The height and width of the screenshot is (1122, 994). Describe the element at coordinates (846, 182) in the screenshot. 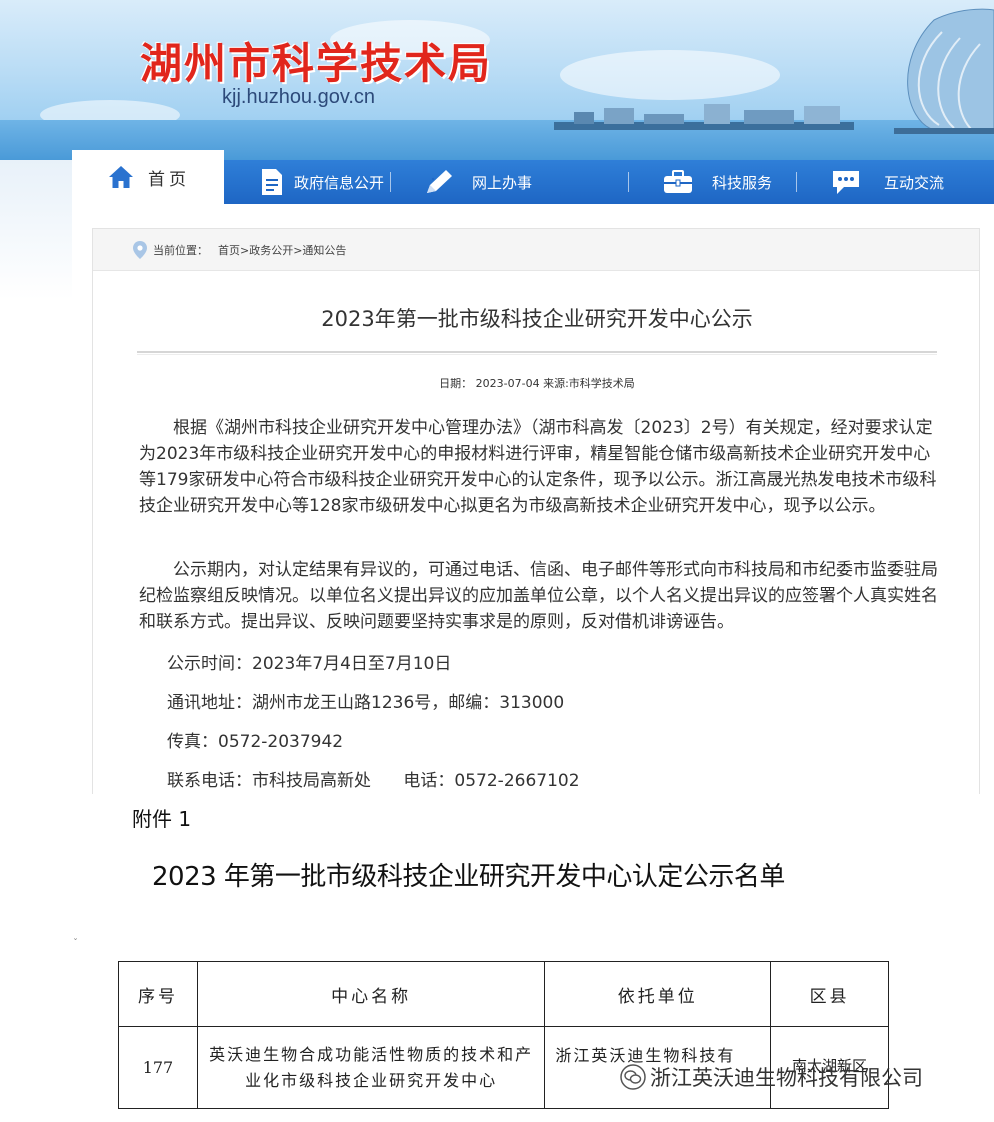

I see `chat-bubble-icon` at that location.